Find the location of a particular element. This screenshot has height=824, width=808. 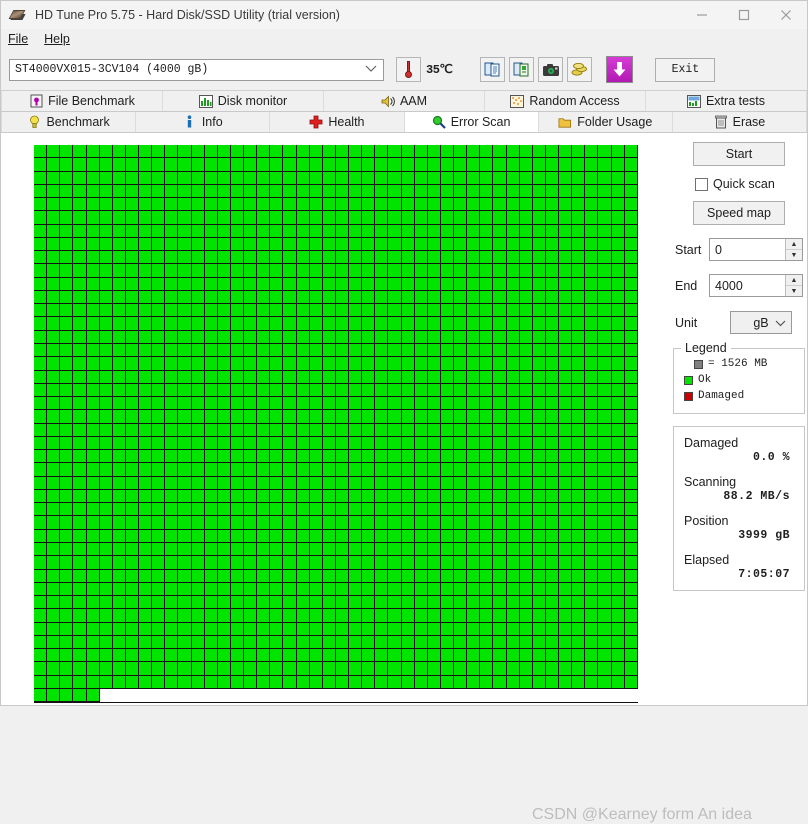

end-stepper-up: ▲ is located at coordinates (794, 280).